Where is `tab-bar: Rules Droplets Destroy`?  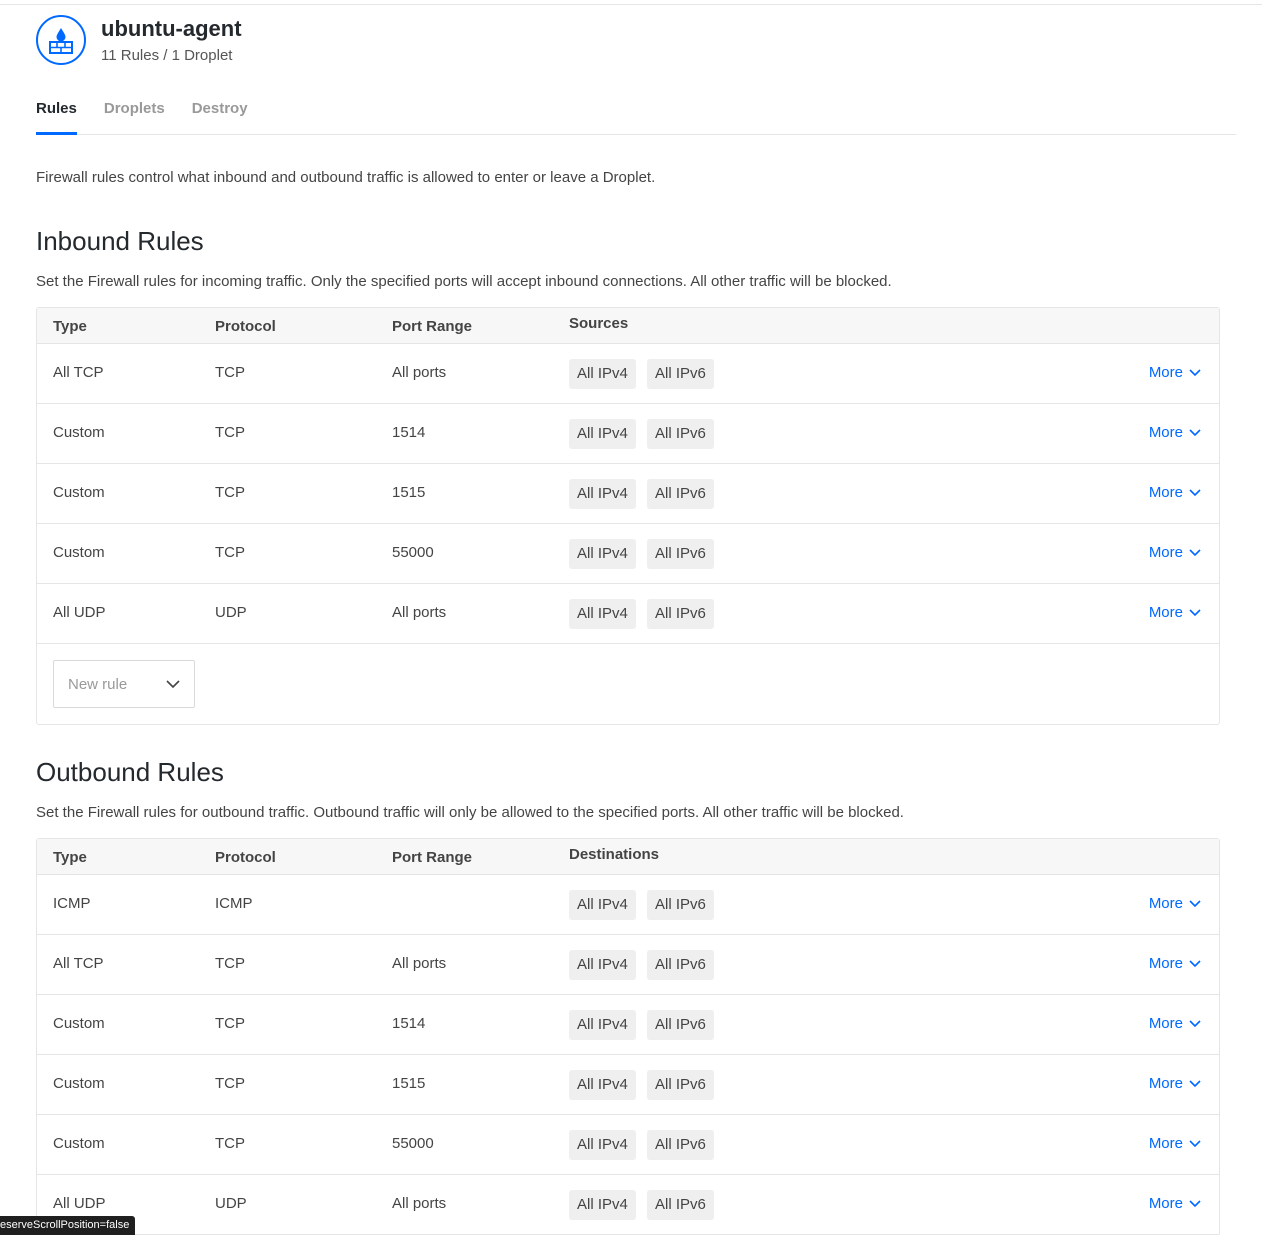 tab-bar: Rules Droplets Destroy is located at coordinates (636, 116).